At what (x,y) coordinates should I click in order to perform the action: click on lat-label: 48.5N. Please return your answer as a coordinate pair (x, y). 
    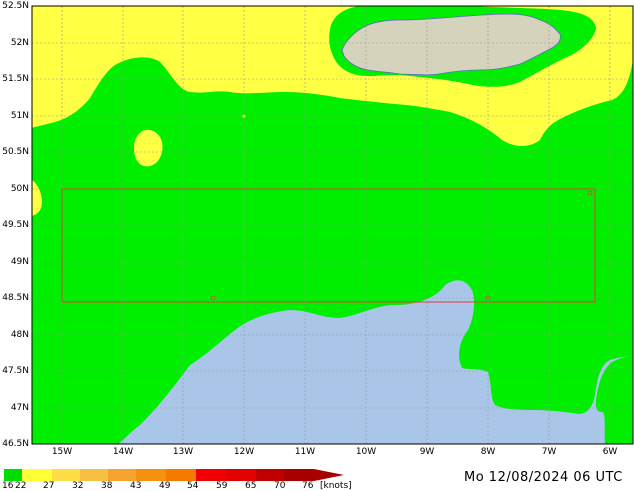
    Looking at the image, I should click on (15, 298).